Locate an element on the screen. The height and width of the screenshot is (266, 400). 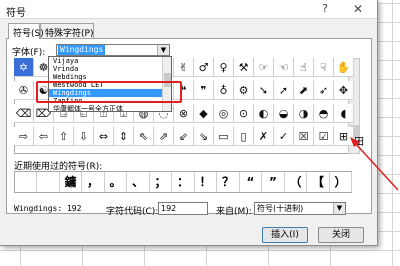
symbol-cell: ⌫ is located at coordinates (24, 113).